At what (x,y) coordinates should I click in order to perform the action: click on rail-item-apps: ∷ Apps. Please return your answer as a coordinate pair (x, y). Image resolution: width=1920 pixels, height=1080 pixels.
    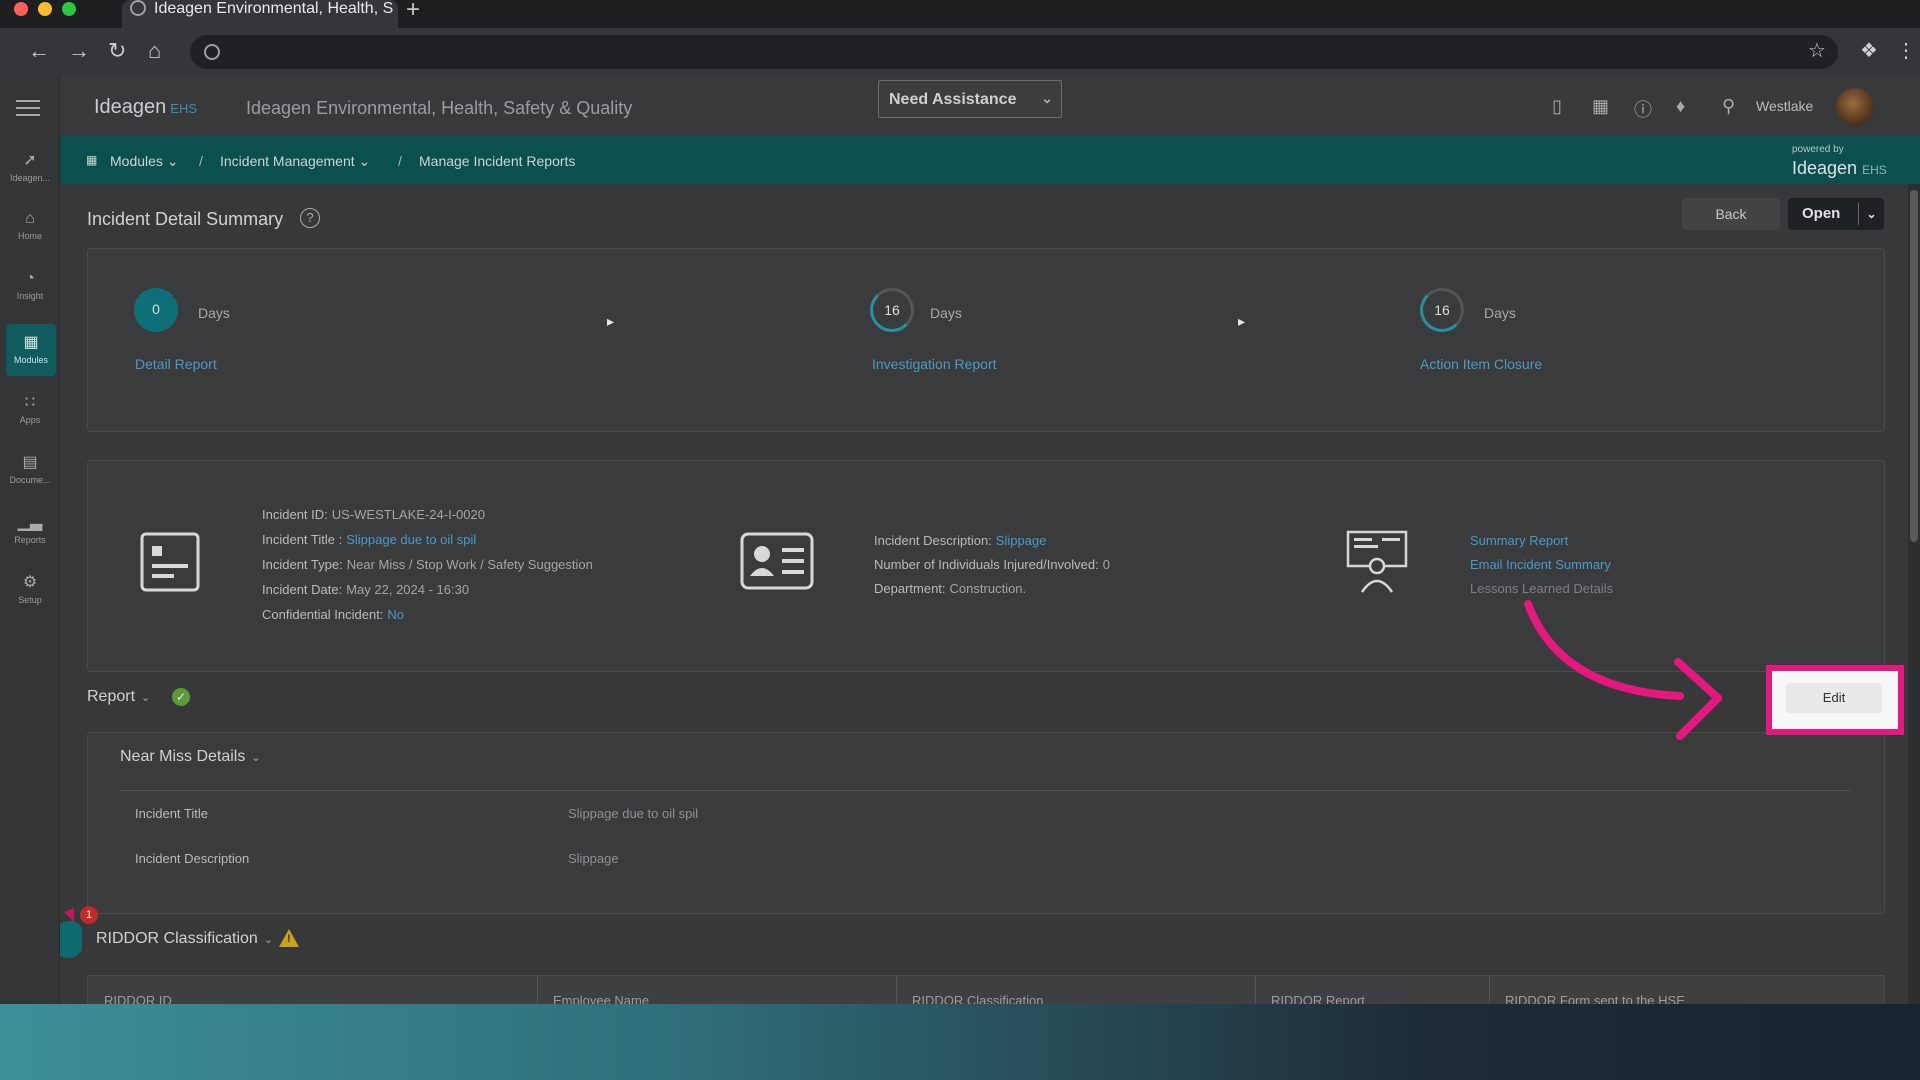
    Looking at the image, I should click on (30, 408).